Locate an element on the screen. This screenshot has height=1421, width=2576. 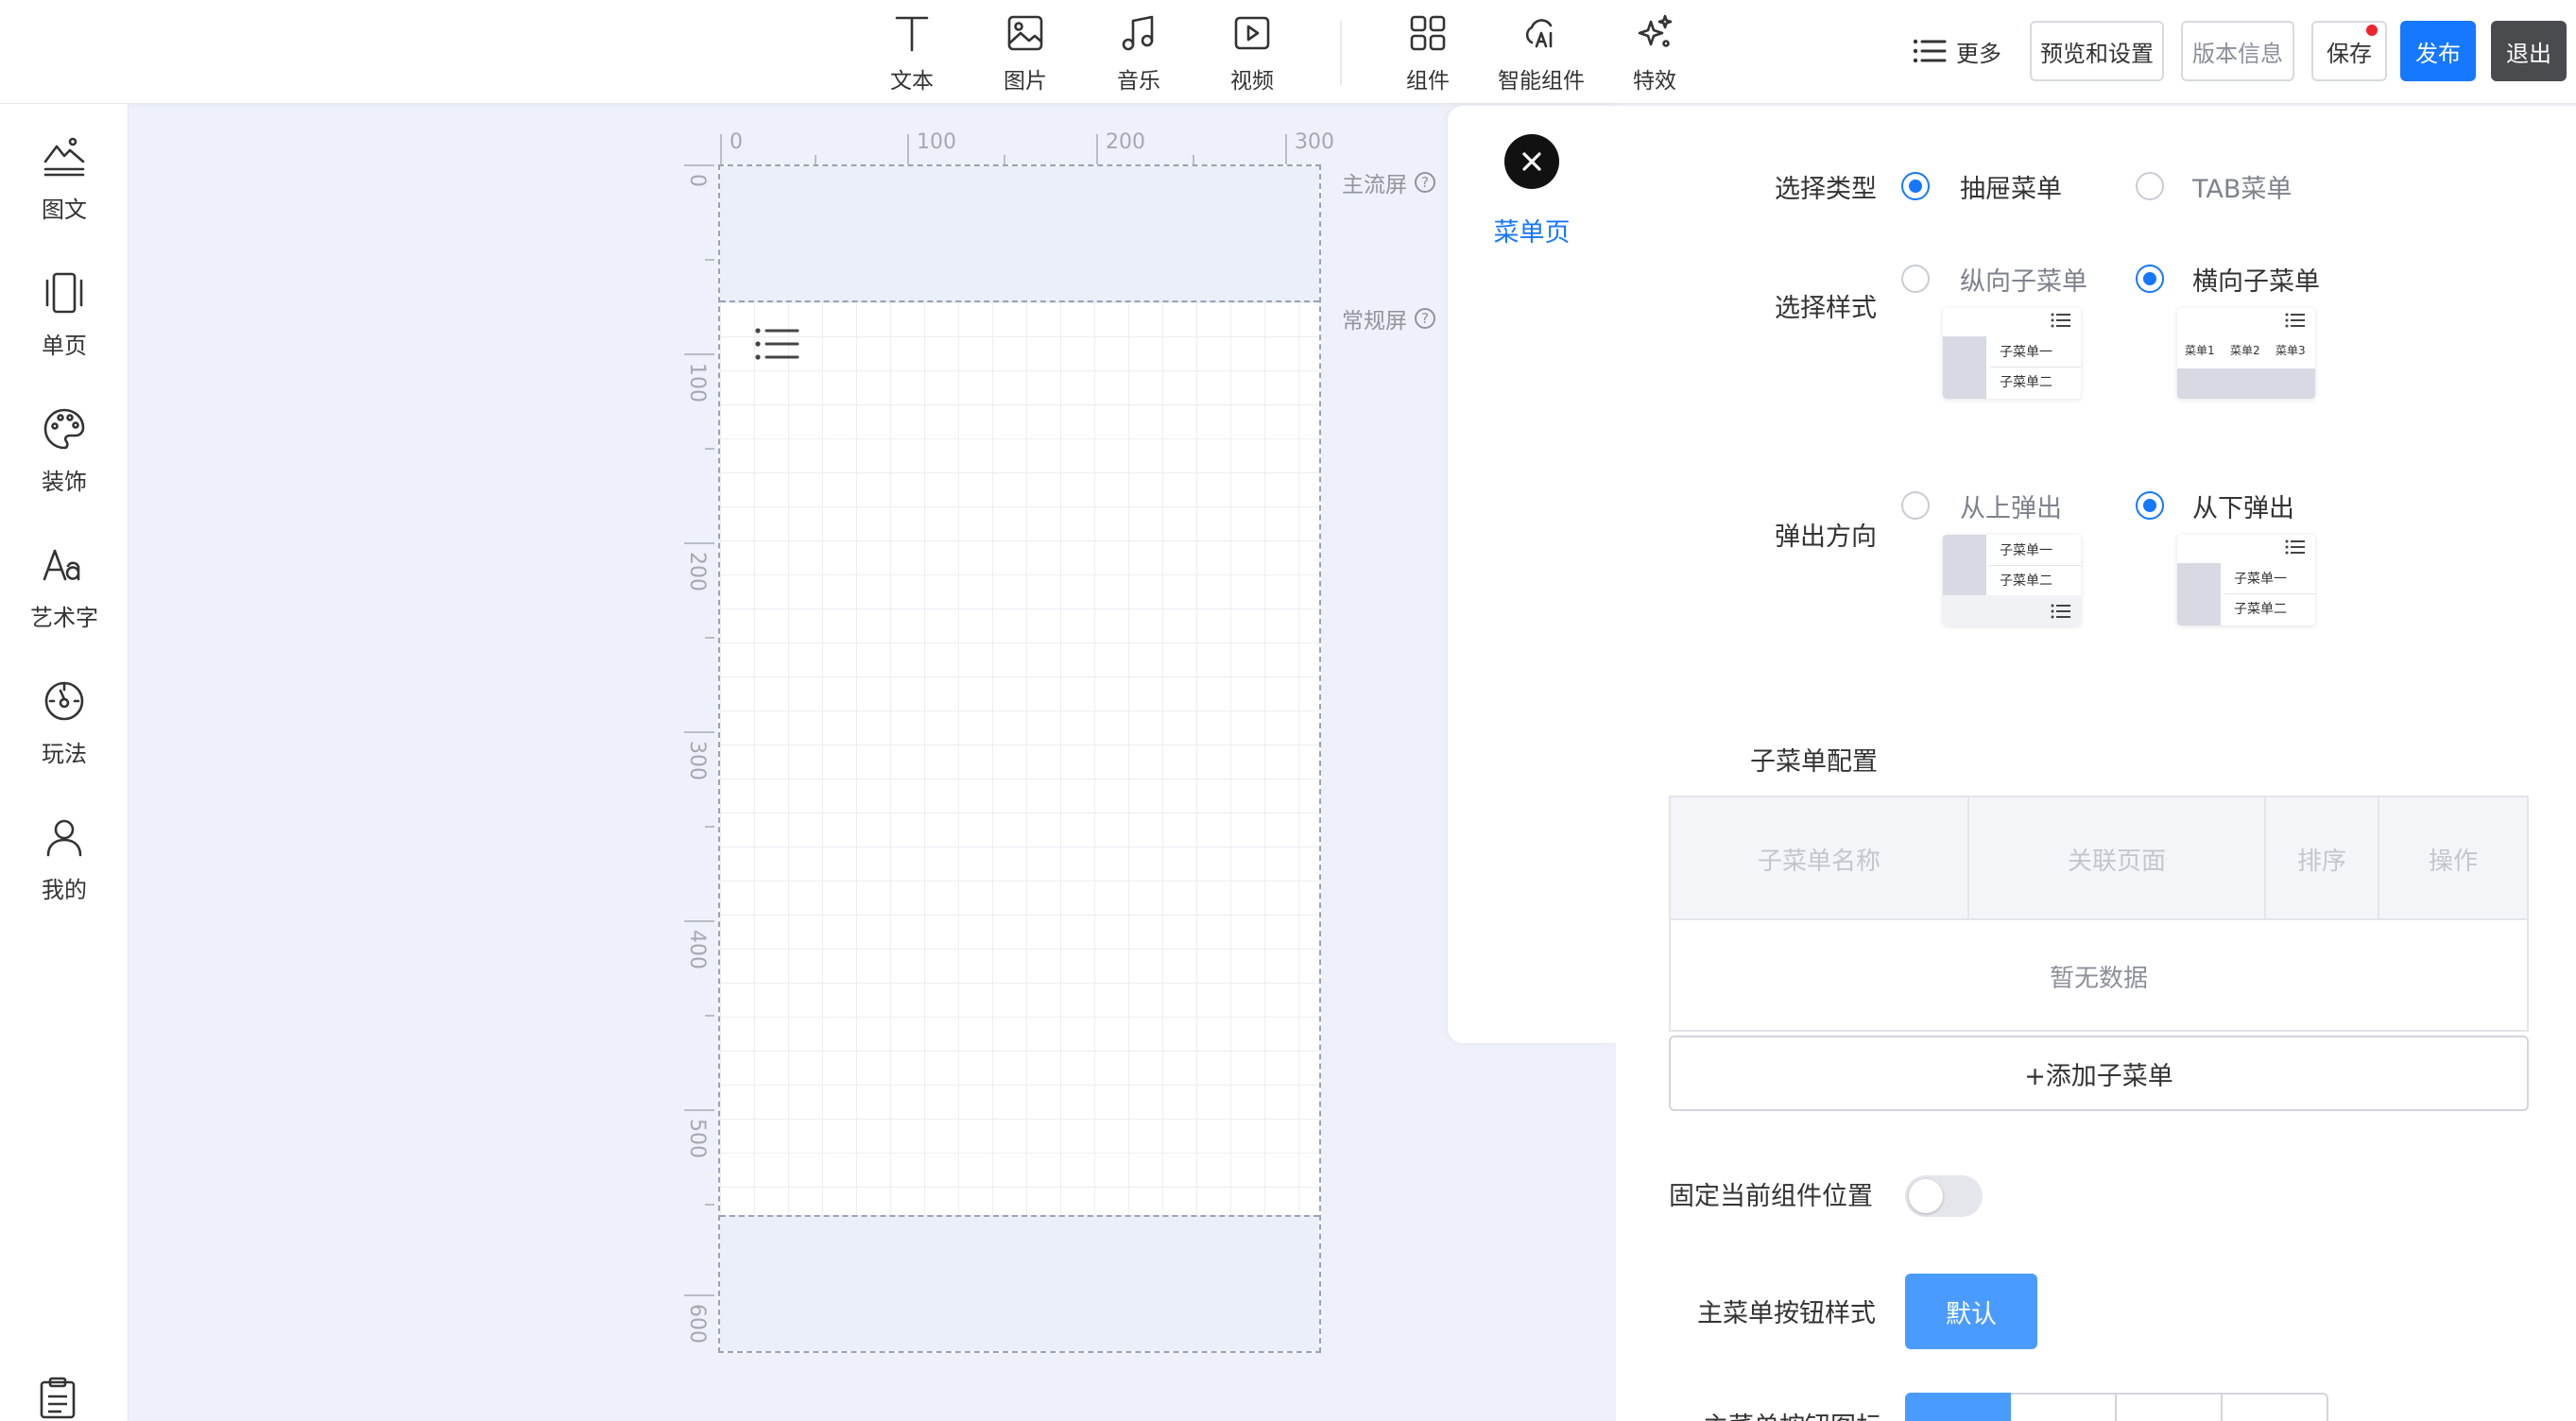
sidebar-item-label: 装饰 is located at coordinates (64, 482).